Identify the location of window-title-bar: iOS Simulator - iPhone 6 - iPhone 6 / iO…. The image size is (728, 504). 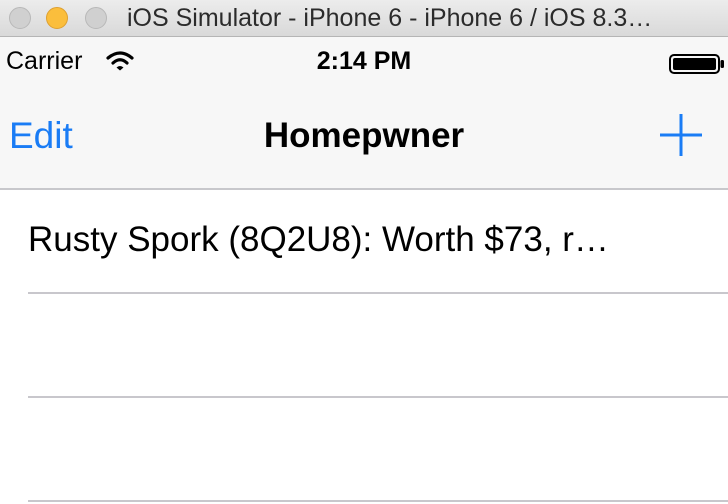
(364, 18).